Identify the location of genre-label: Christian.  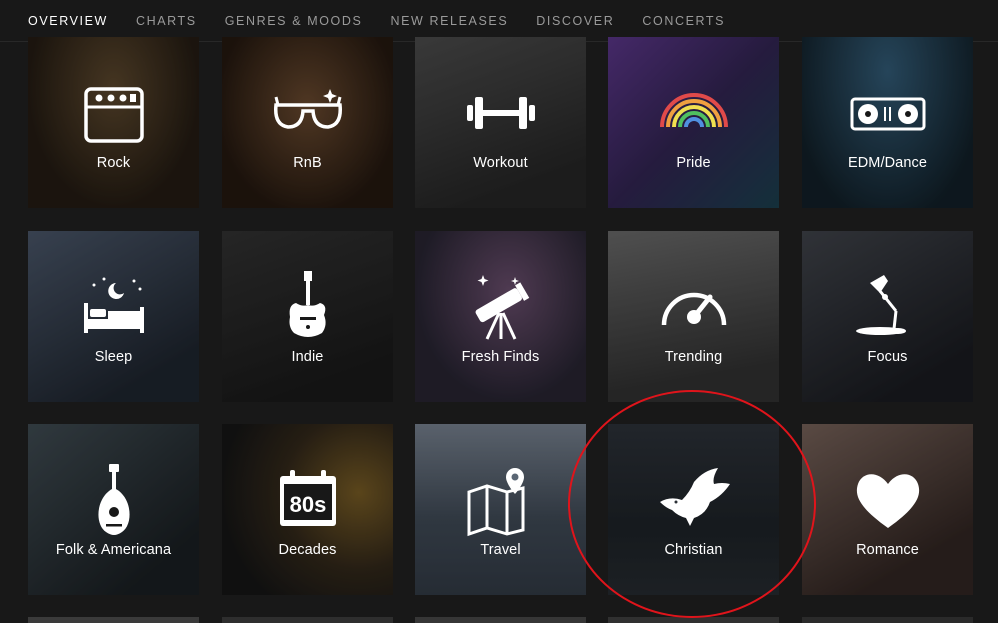
(693, 550).